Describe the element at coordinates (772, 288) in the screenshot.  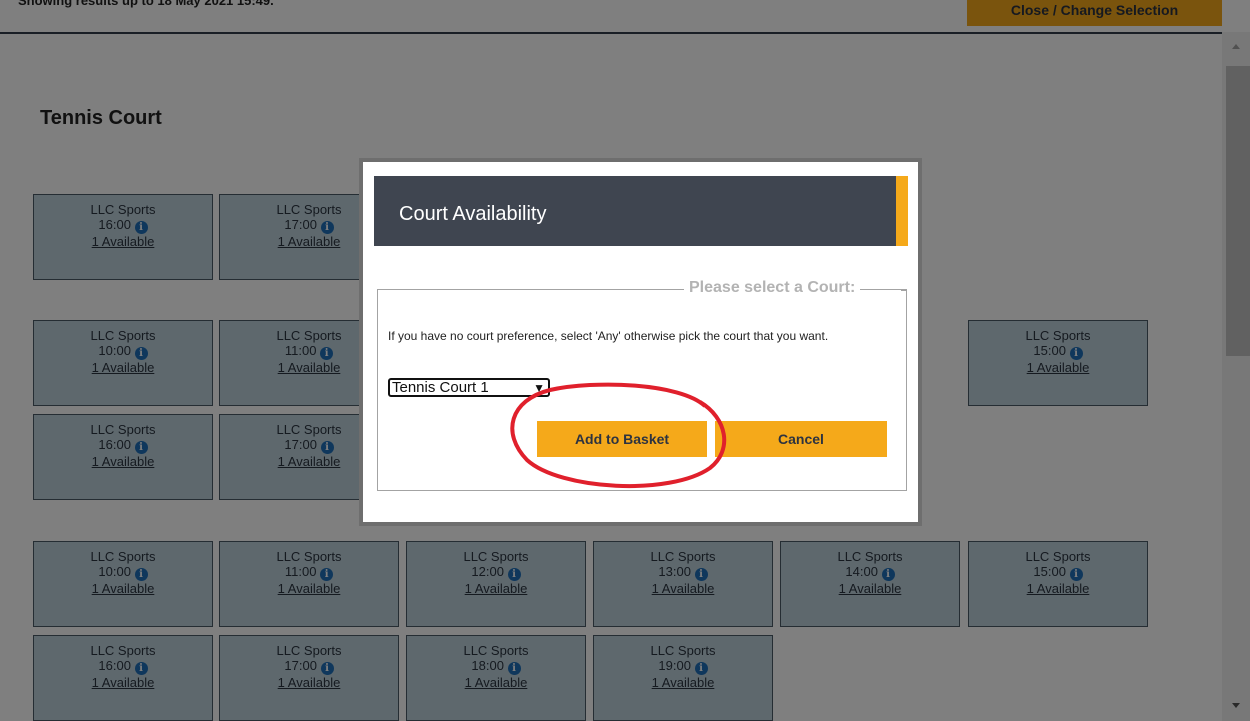
I see `fieldset-legend: Please select a Court:` at that location.